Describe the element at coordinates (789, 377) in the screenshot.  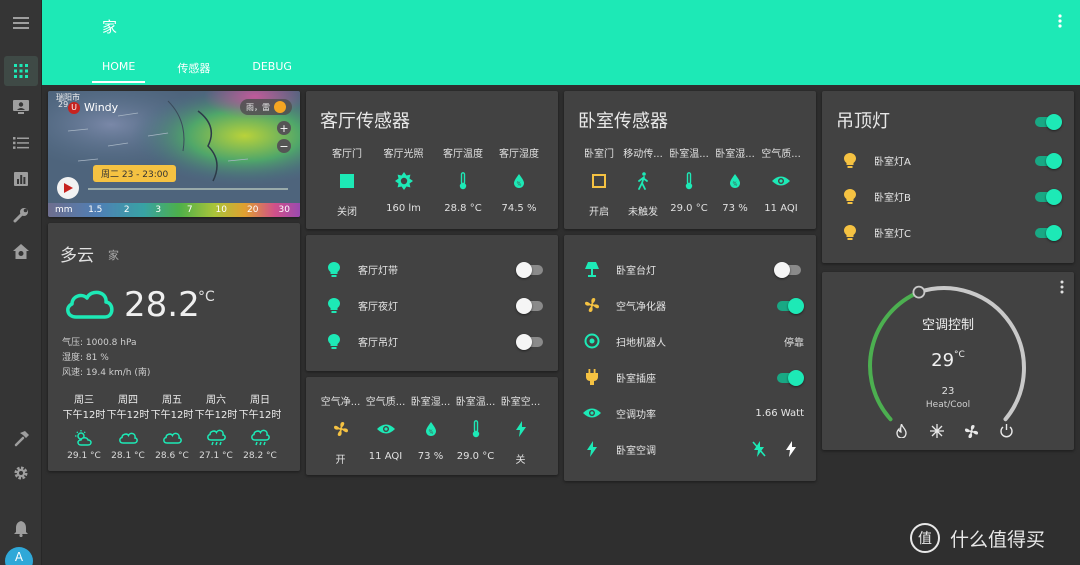
I see `plug-toggle` at that location.